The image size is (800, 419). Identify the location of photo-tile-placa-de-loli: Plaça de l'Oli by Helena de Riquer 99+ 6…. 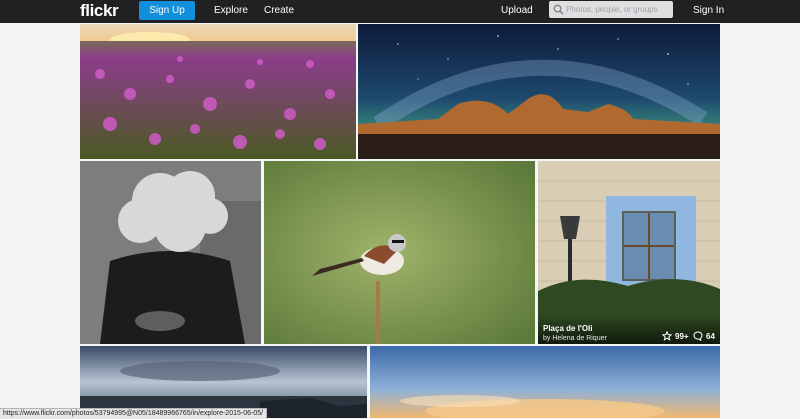
(629, 252).